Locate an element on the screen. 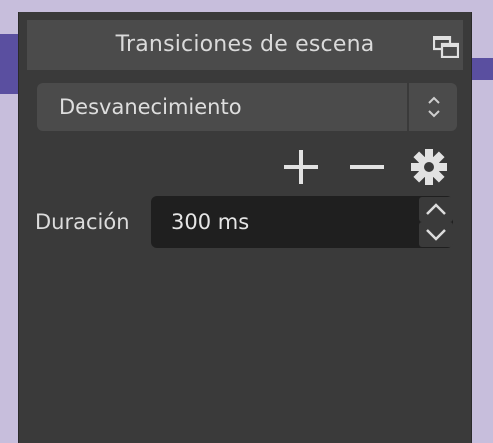 This screenshot has width=493, height=443. gear-icon is located at coordinates (429, 167).